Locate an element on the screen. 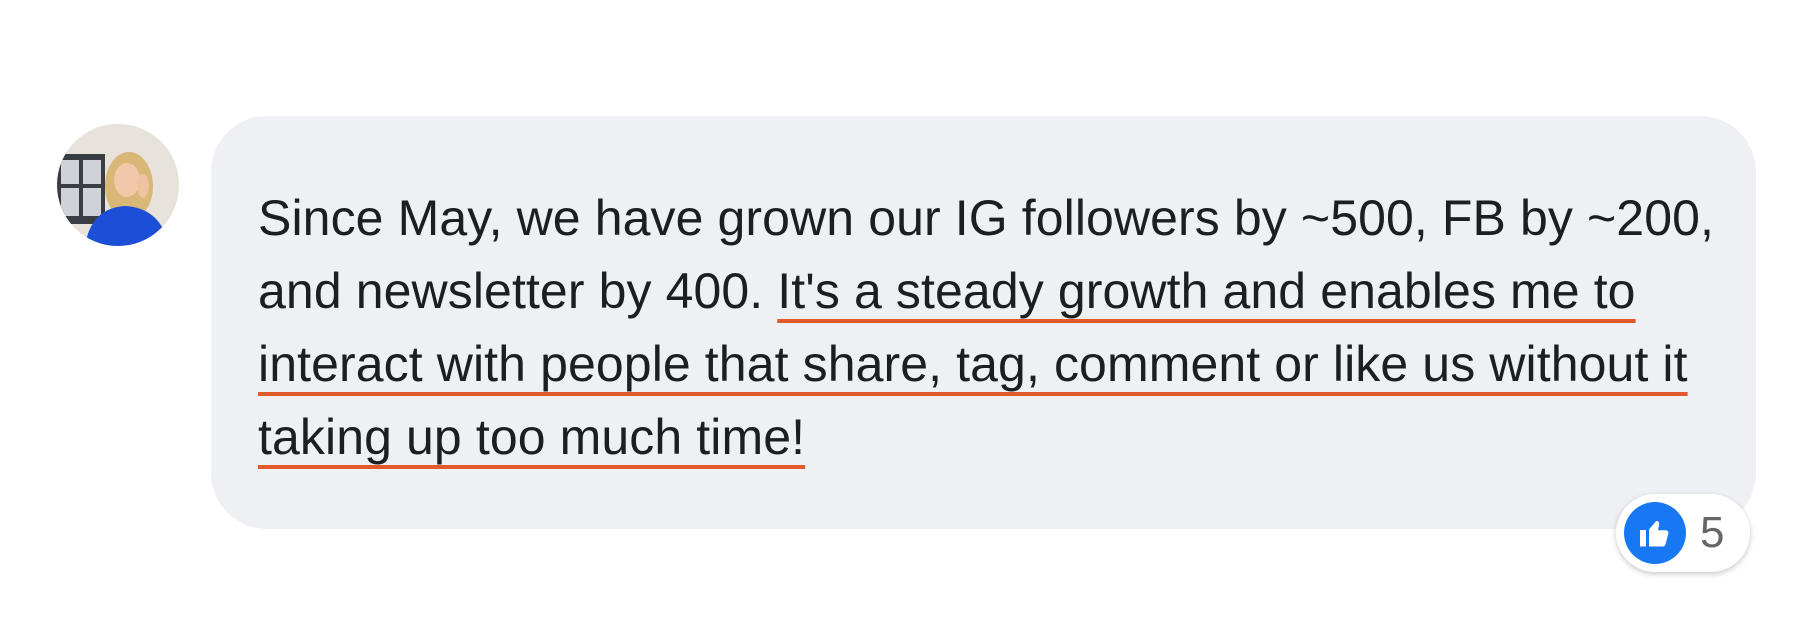  reactions-pill: 5 is located at coordinates (1683, 533).